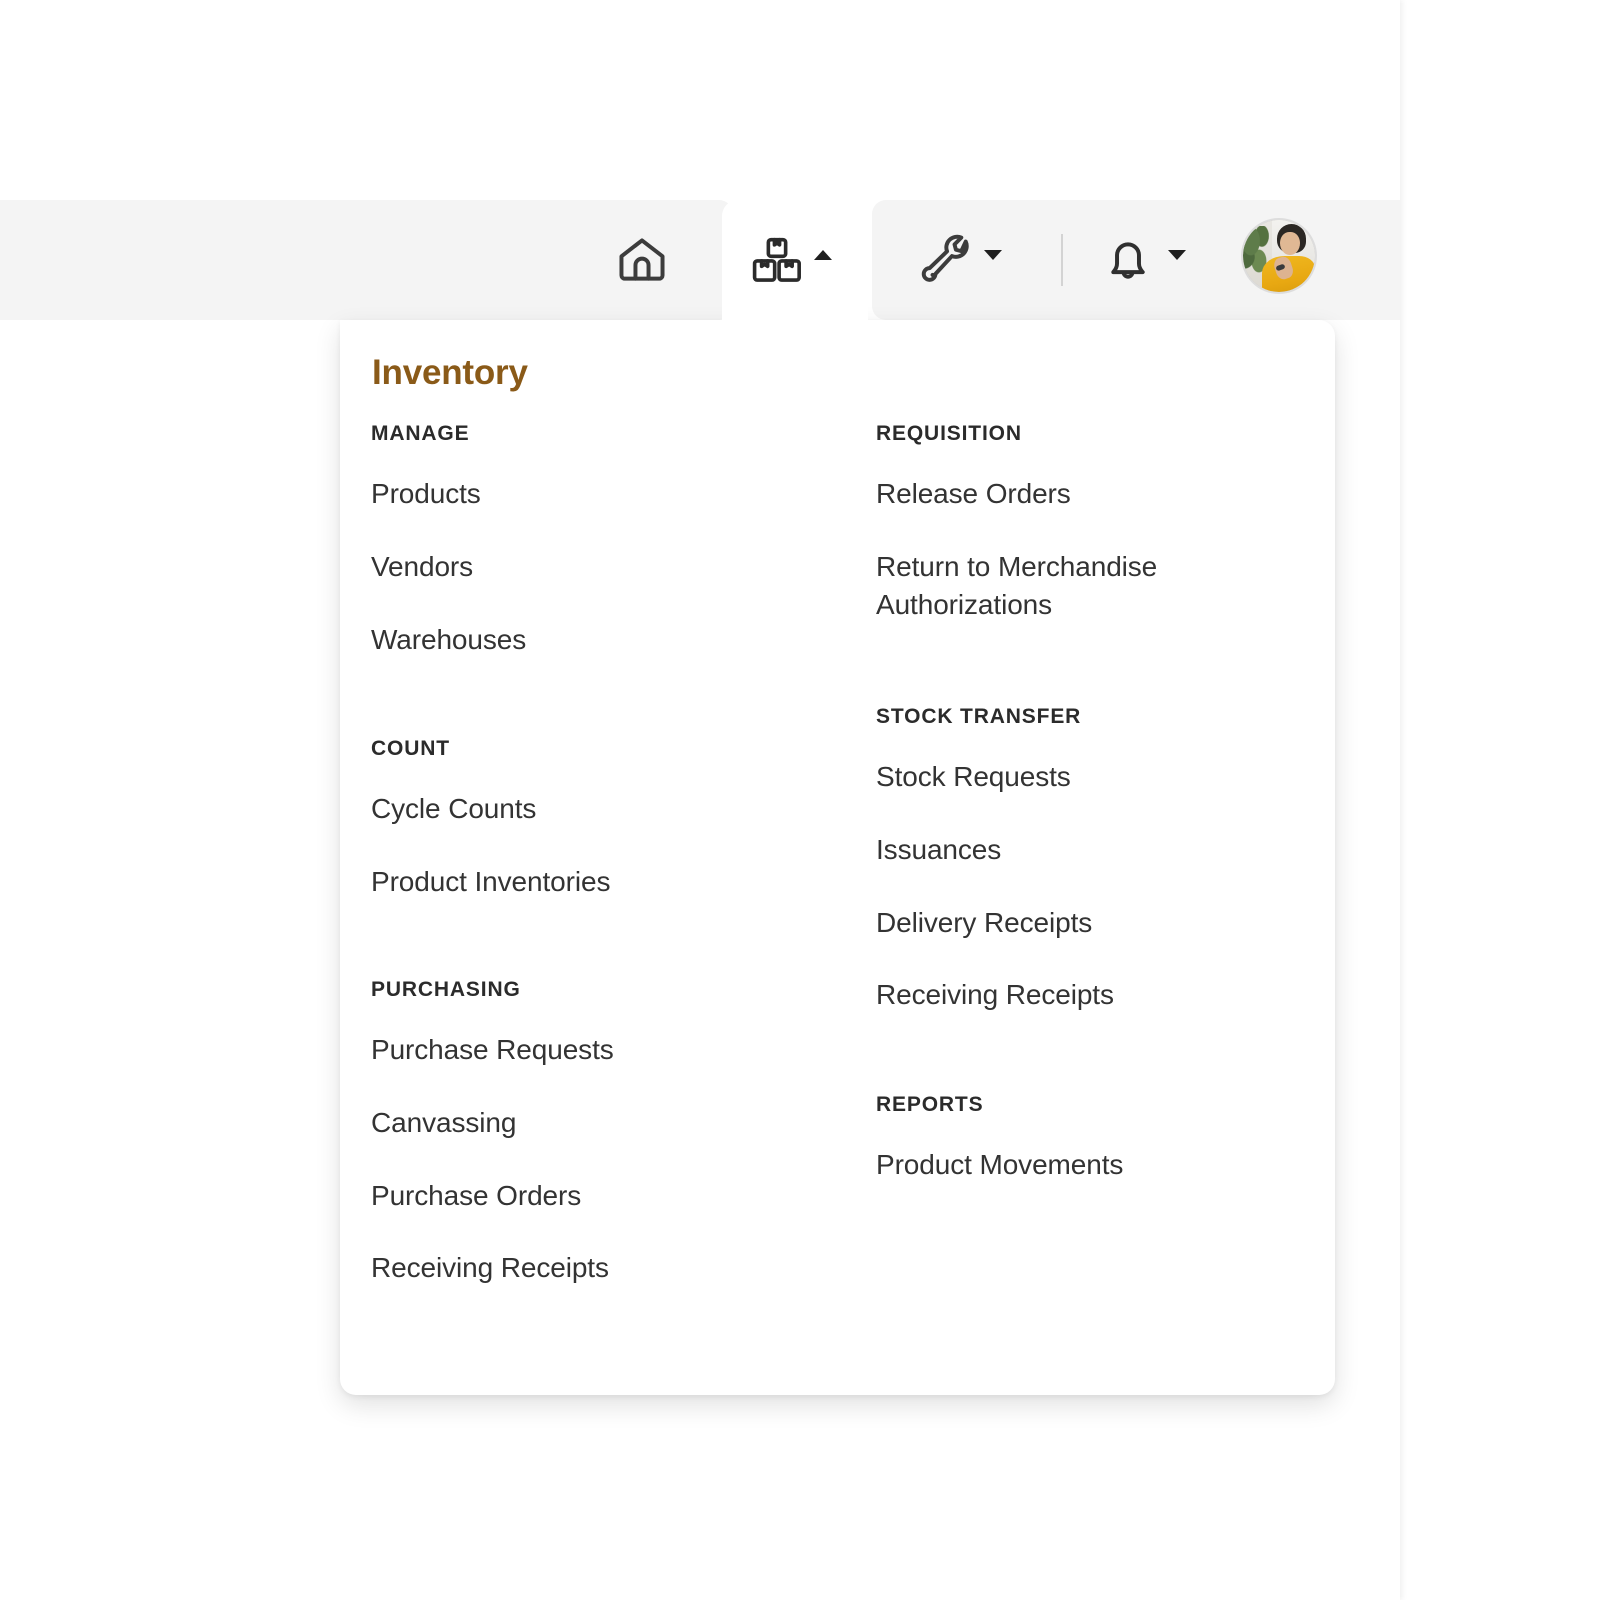  I want to click on menu-section-reports: REPORTS Product Movements, so click(1091, 1156).